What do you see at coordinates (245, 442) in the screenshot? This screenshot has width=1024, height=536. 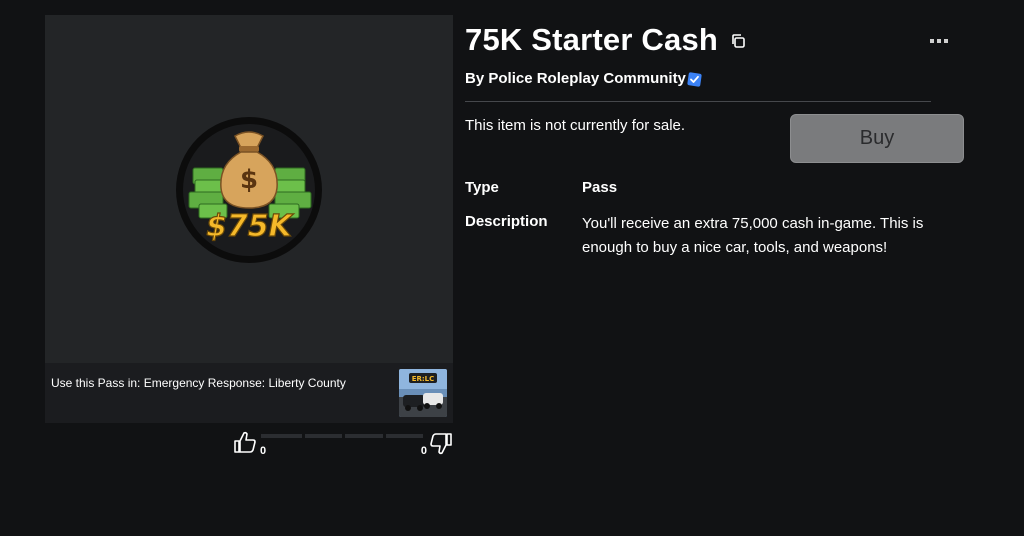 I see `thumbs-up-icon` at bounding box center [245, 442].